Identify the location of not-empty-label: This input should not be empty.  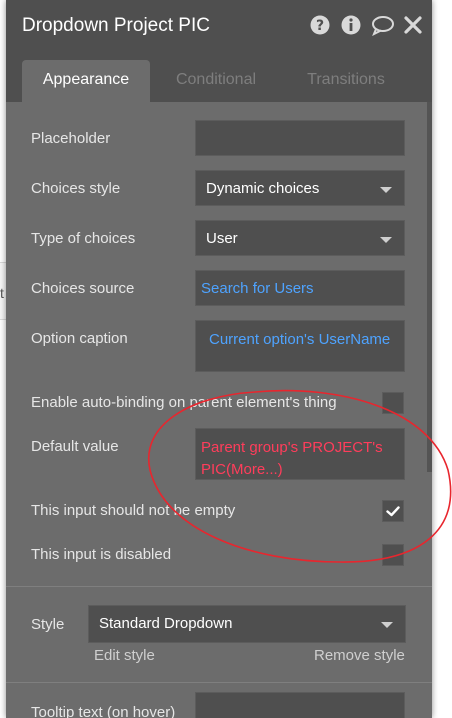
(133, 510).